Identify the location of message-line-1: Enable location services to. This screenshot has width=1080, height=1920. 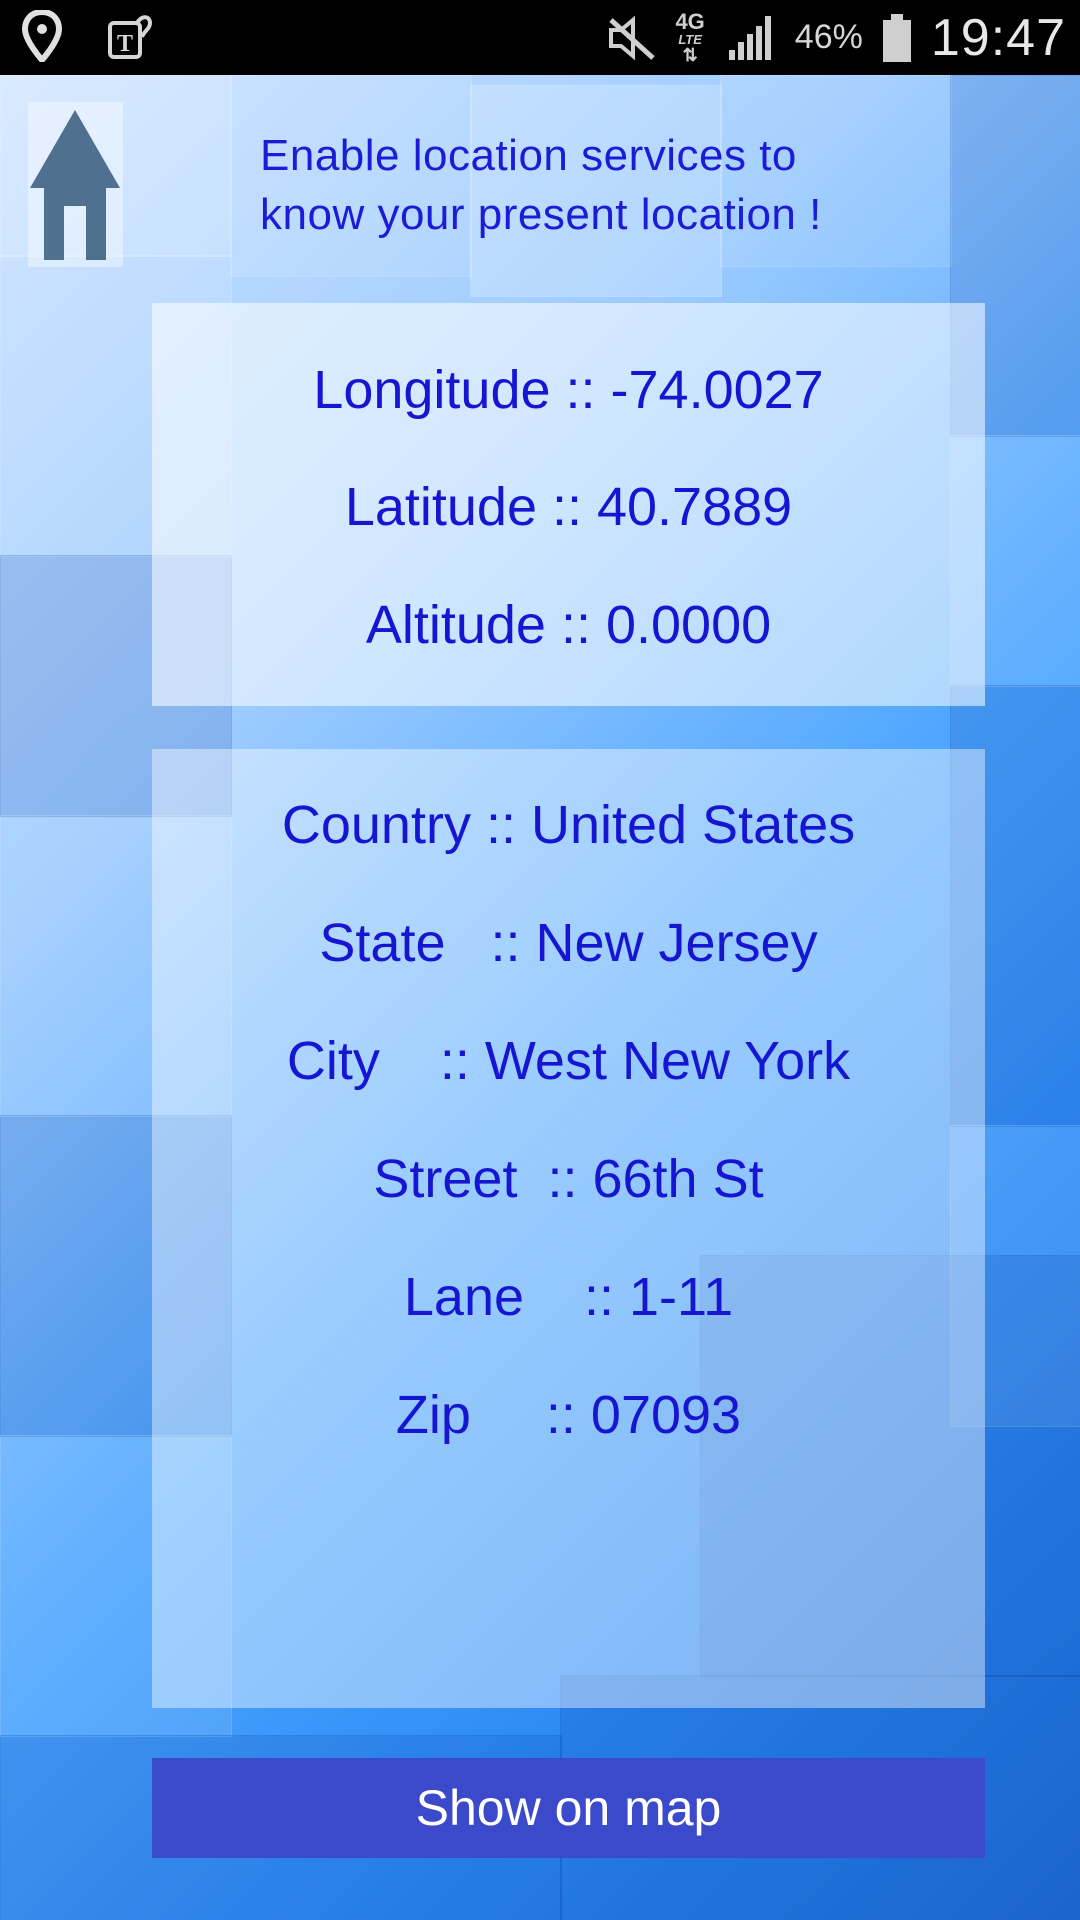
(528, 155).